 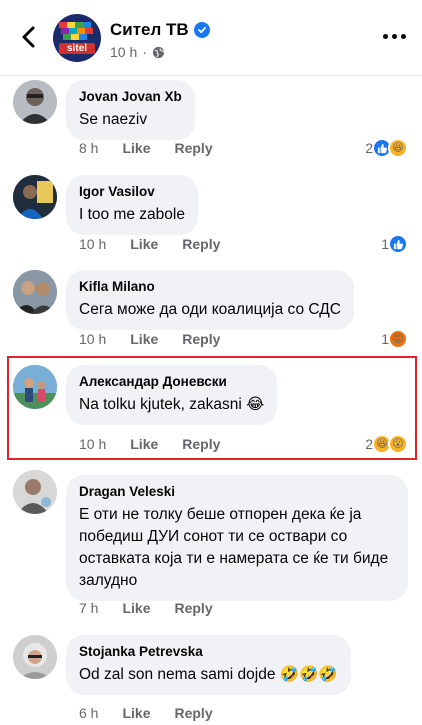 What do you see at coordinates (208, 674) in the screenshot?
I see `comment-text: Od zal son nema sami dojde 🤣🤣🤣` at bounding box center [208, 674].